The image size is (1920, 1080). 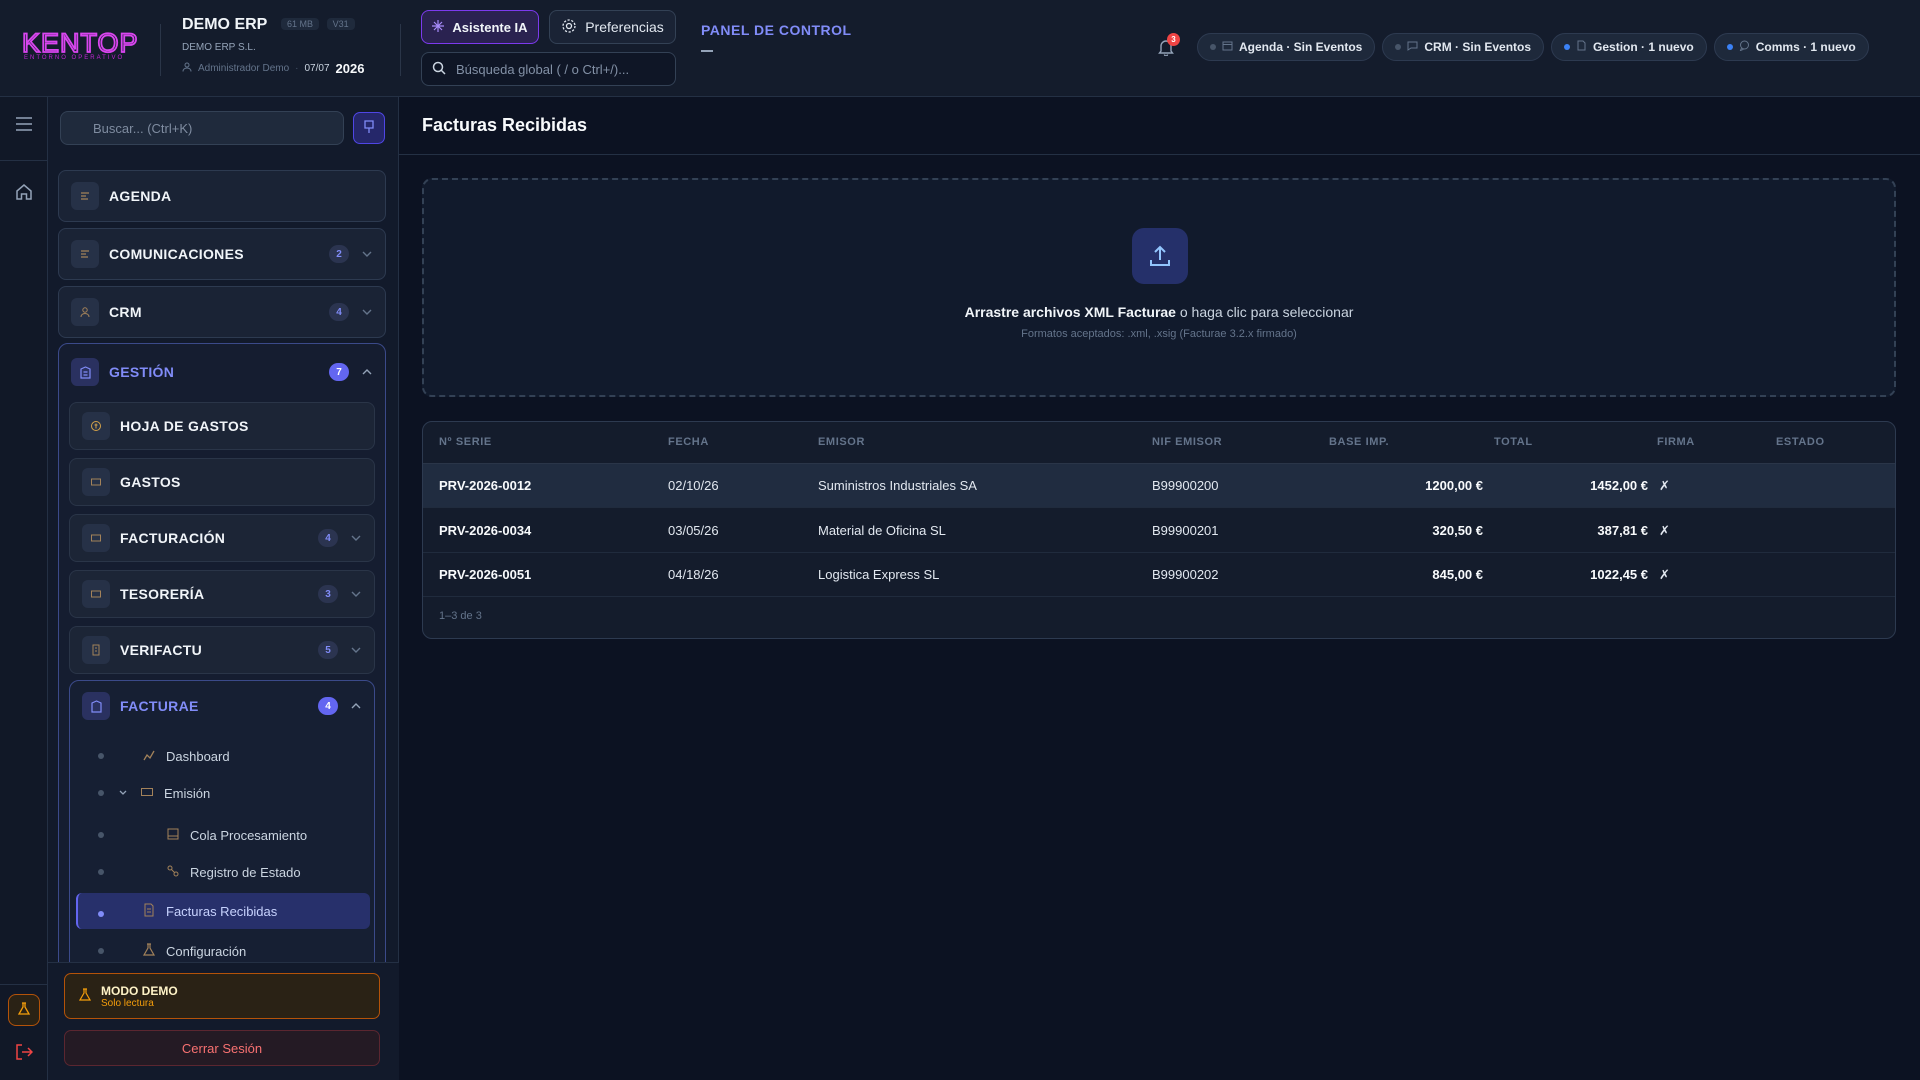 I want to click on settings-icon, so click(x=149, y=951).